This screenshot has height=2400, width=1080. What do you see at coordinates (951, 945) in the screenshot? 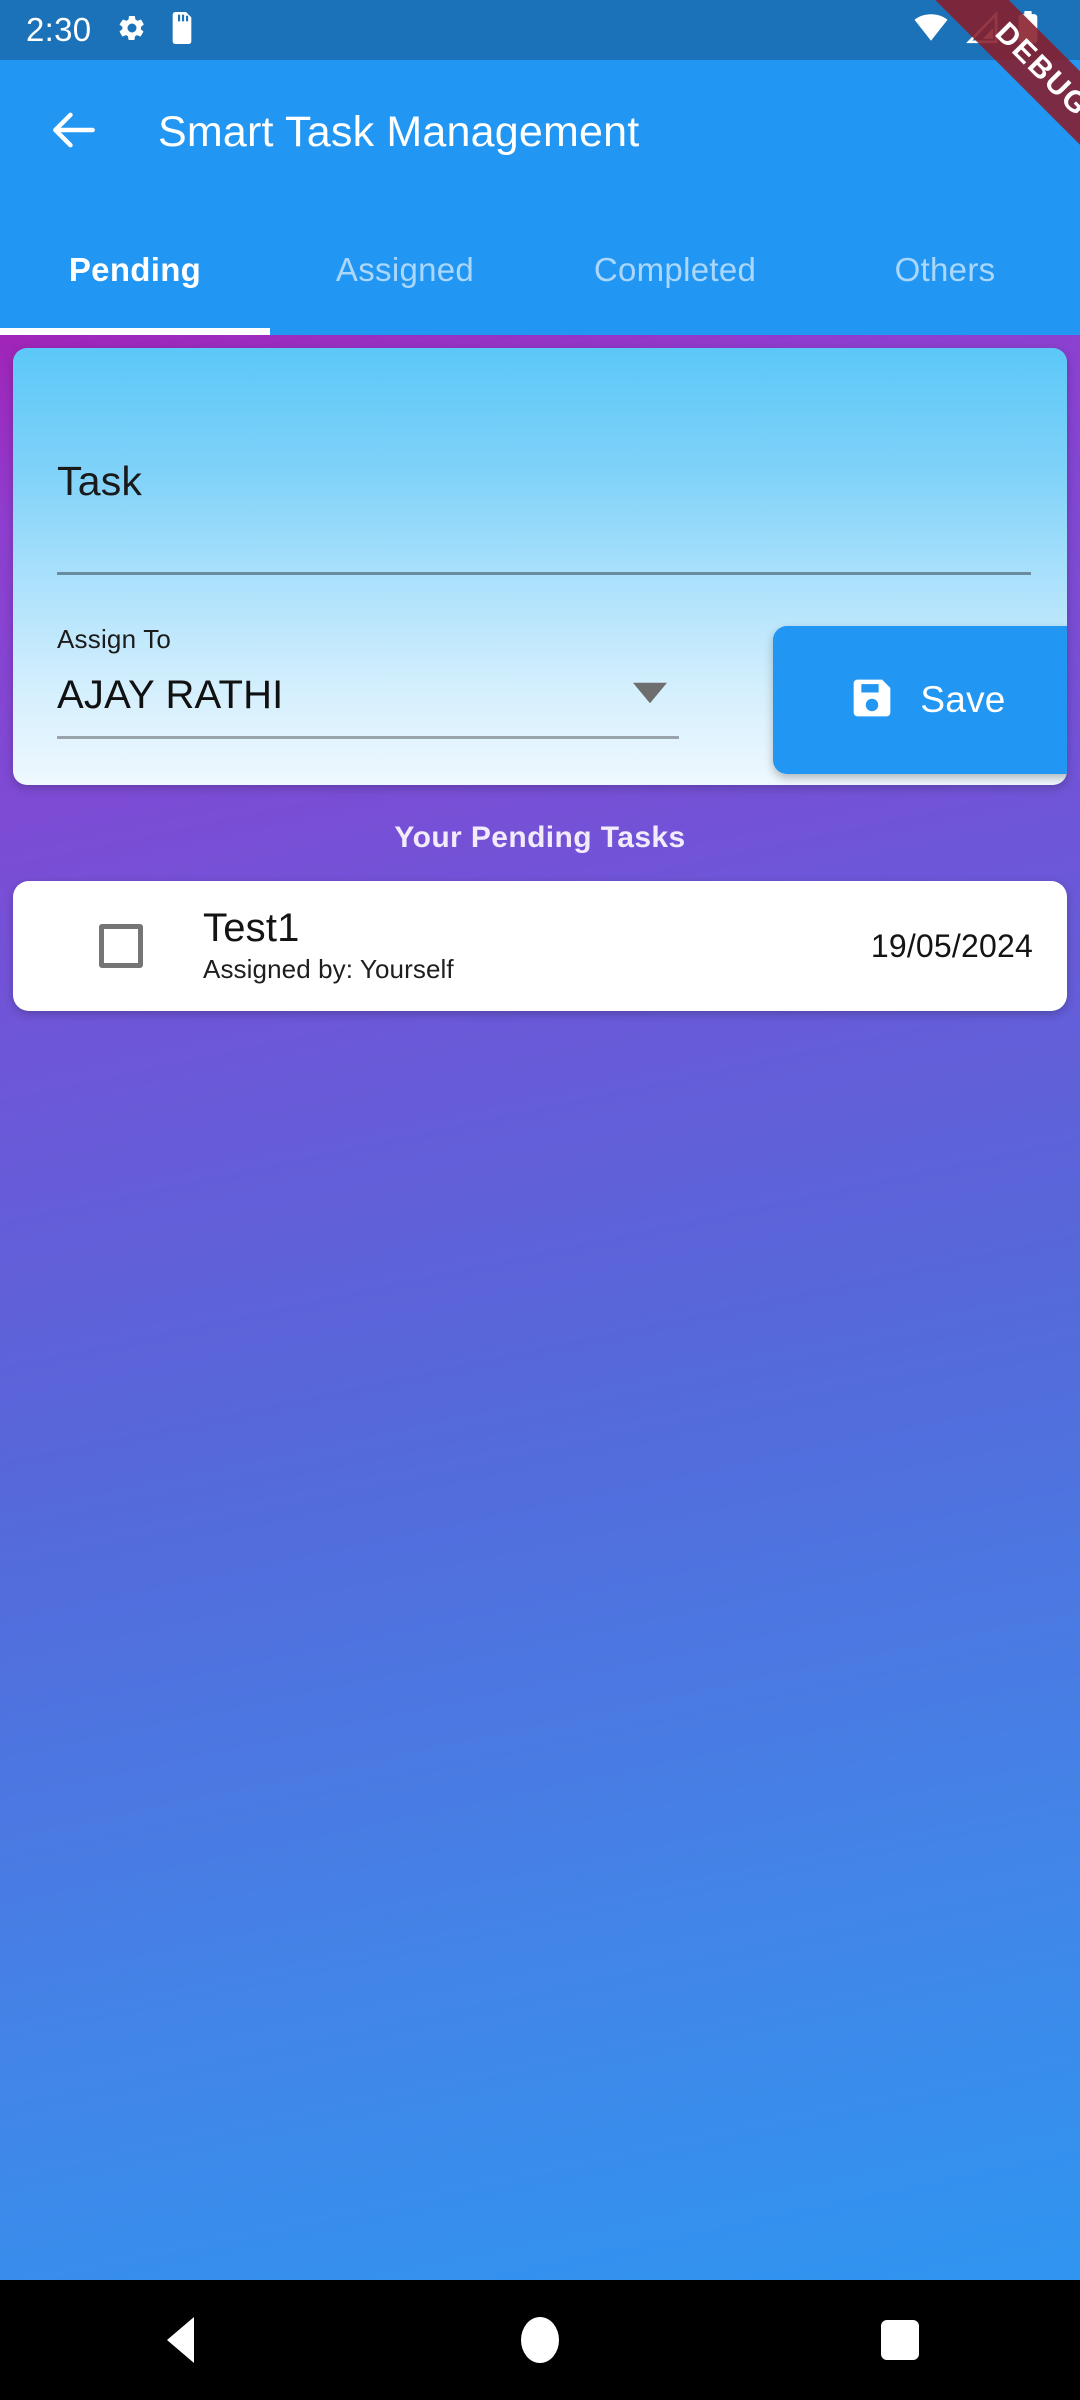
I see `task-date: 19/05/2024` at bounding box center [951, 945].